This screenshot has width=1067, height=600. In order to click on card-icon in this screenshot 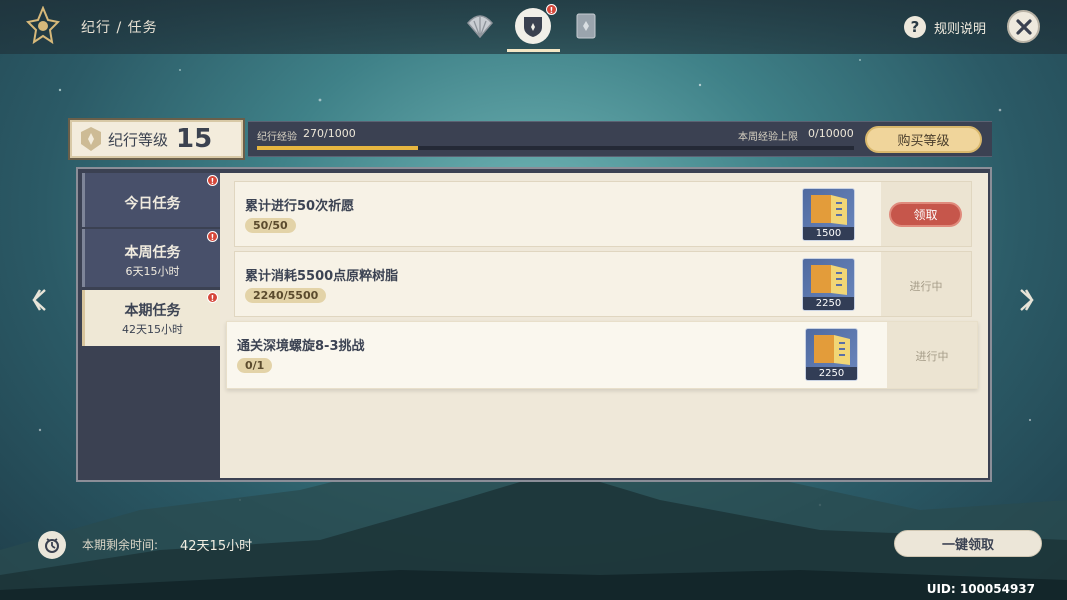, I will do `click(586, 26)`.